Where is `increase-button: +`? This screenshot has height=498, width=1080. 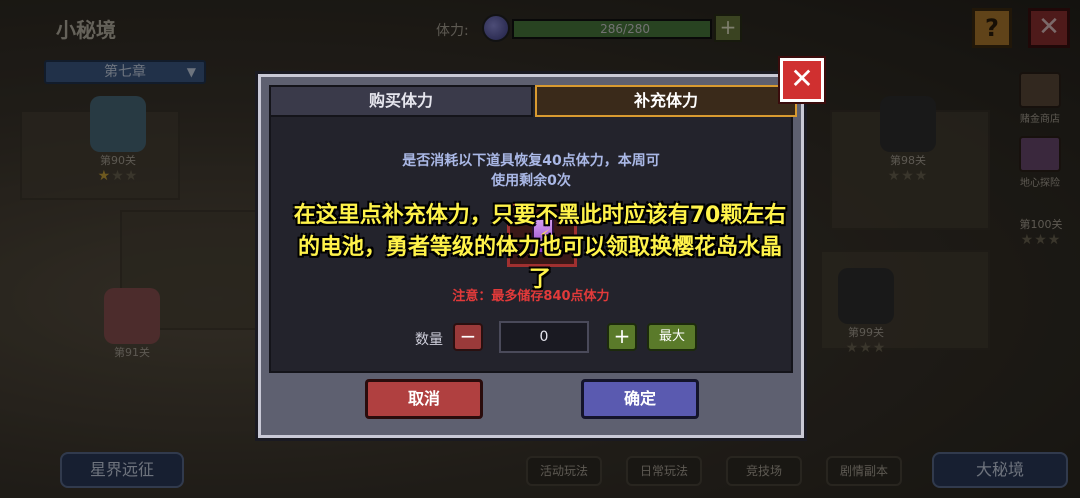 increase-button: + is located at coordinates (622, 337).